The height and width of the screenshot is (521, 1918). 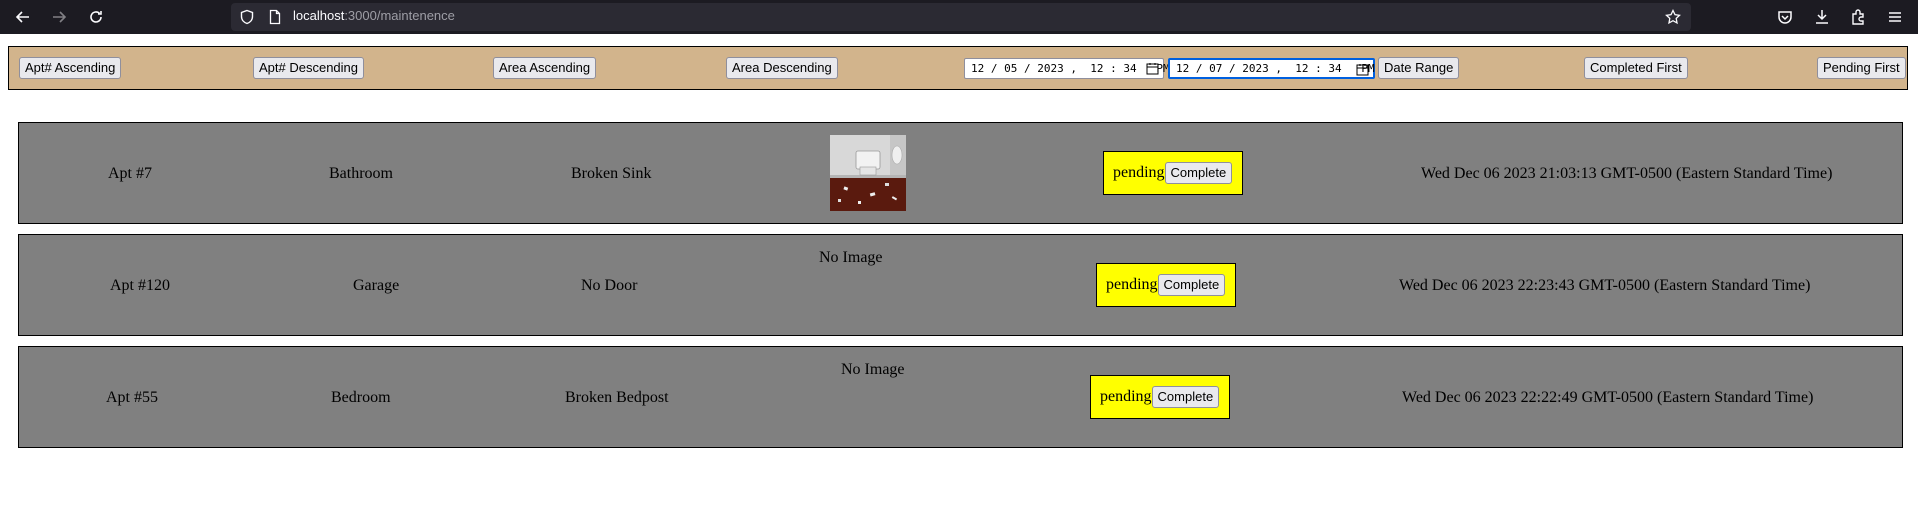 What do you see at coordinates (309, 68) in the screenshot?
I see `apt-descending-button: Apt# Descending` at bounding box center [309, 68].